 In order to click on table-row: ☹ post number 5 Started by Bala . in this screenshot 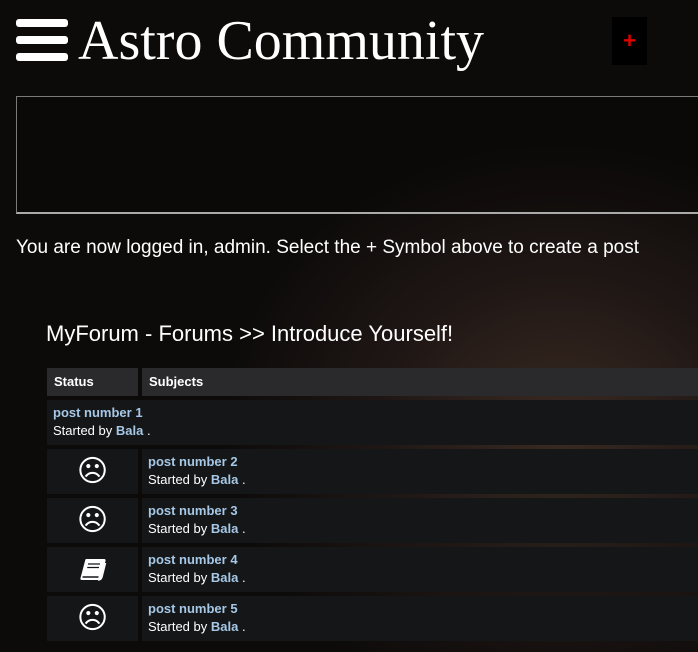, I will do `click(372, 618)`.